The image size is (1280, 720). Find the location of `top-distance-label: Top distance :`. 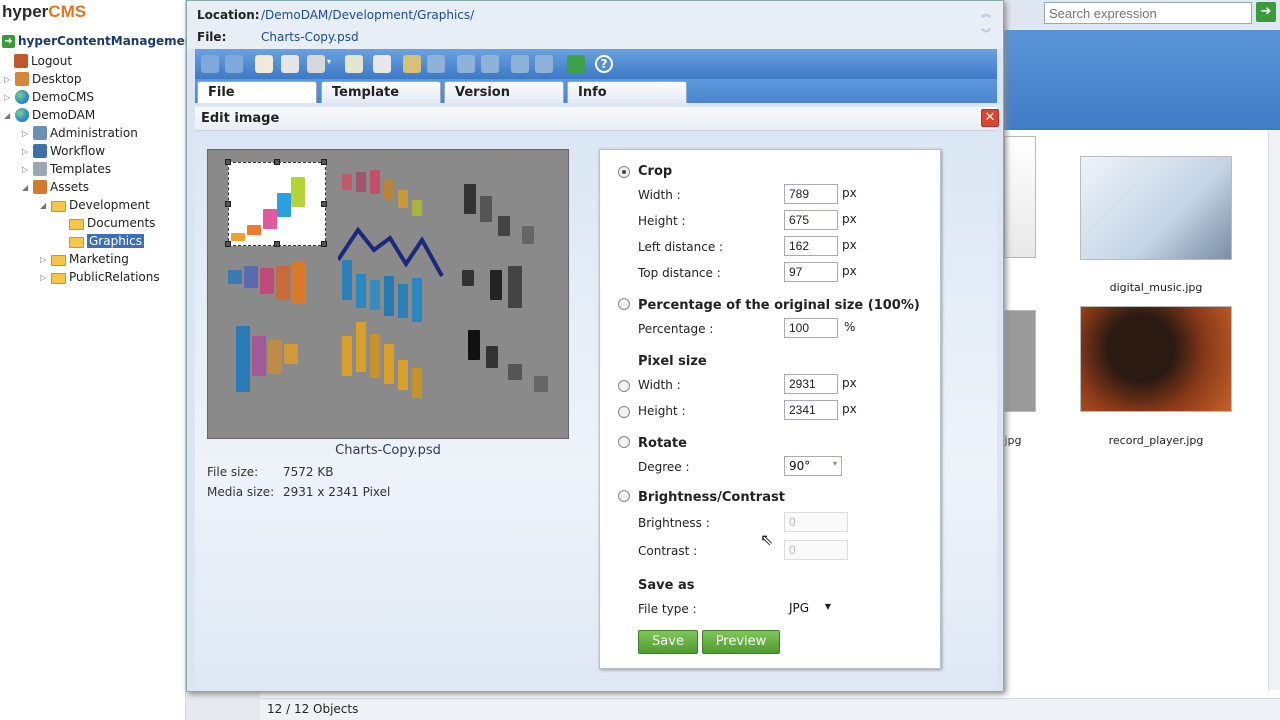

top-distance-label: Top distance : is located at coordinates (679, 273).